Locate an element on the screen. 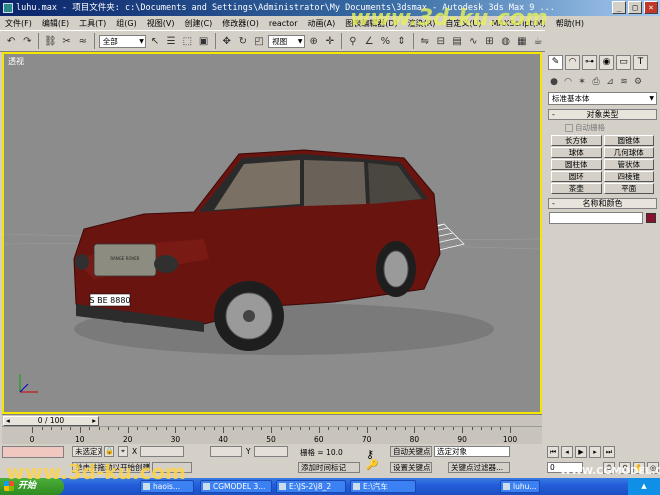  key-filter-dropdown: 选定对象 is located at coordinates (472, 451).